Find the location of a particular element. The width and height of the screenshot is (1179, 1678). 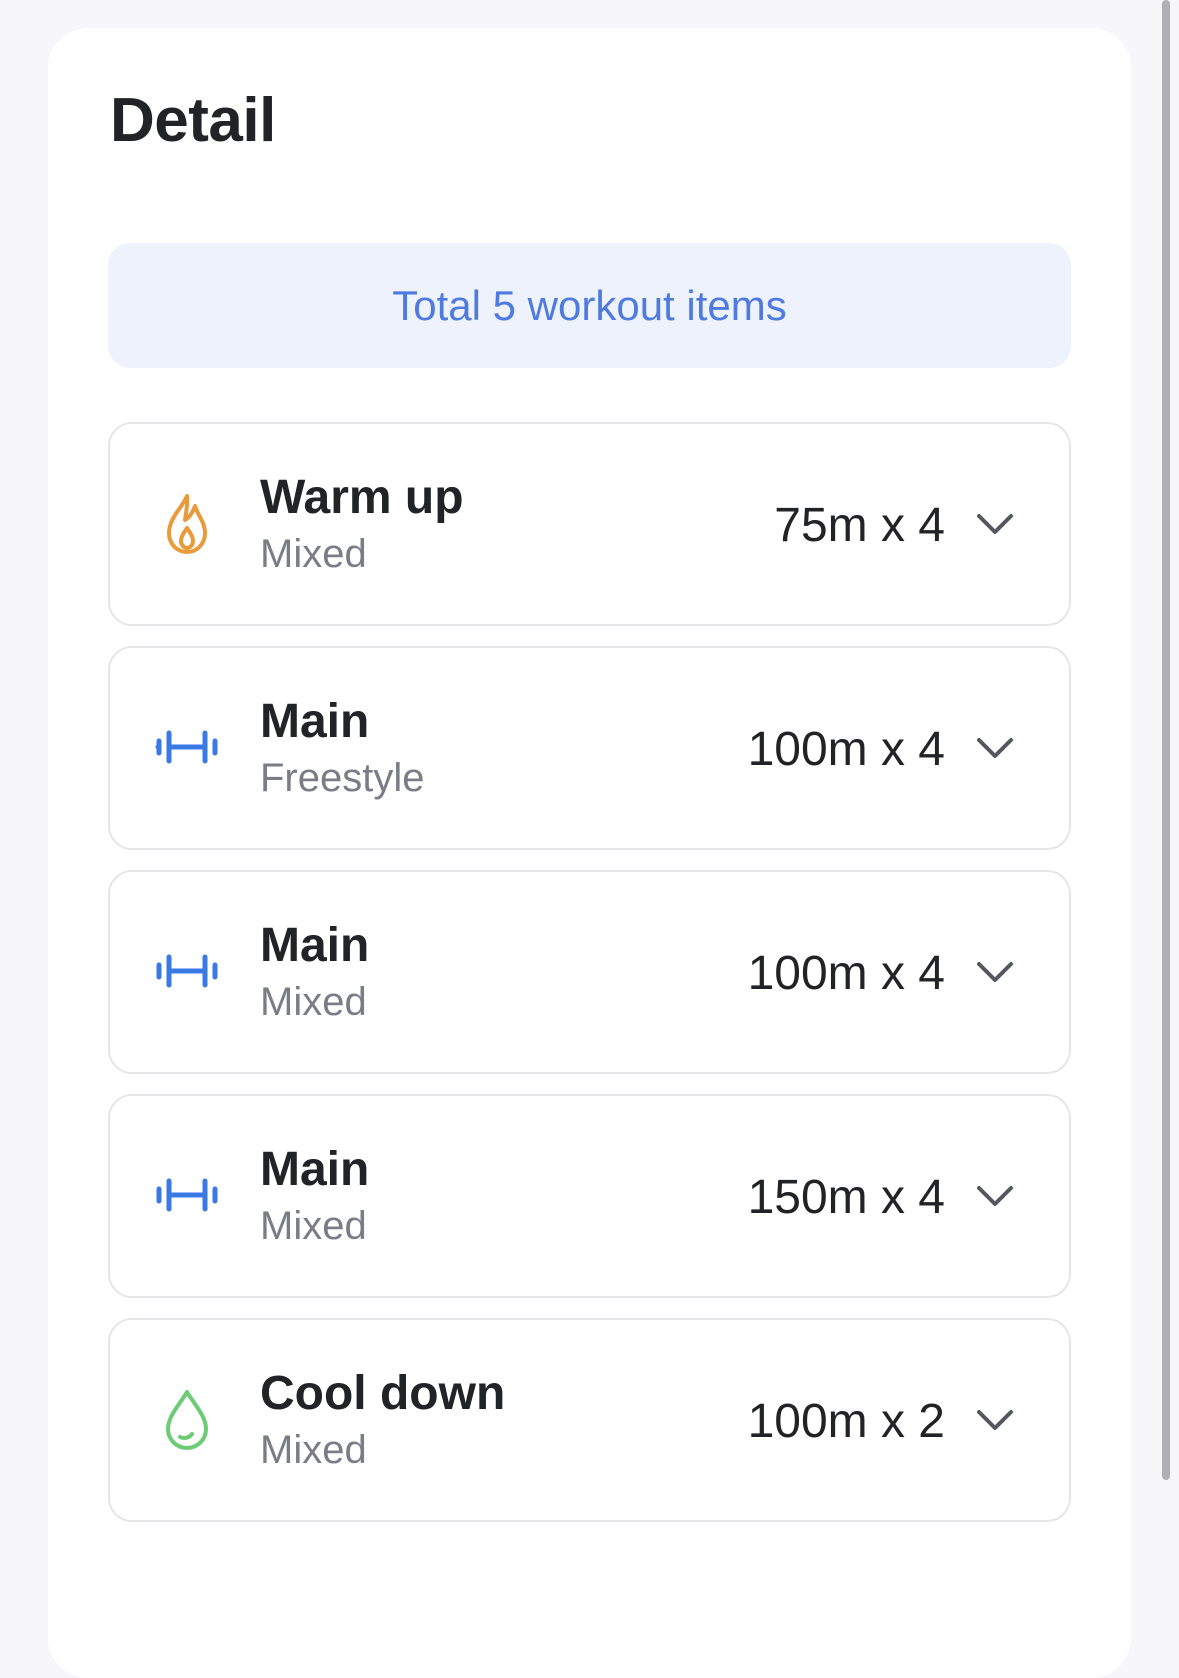

item-distance-reps: 75m x 4 is located at coordinates (859, 525).